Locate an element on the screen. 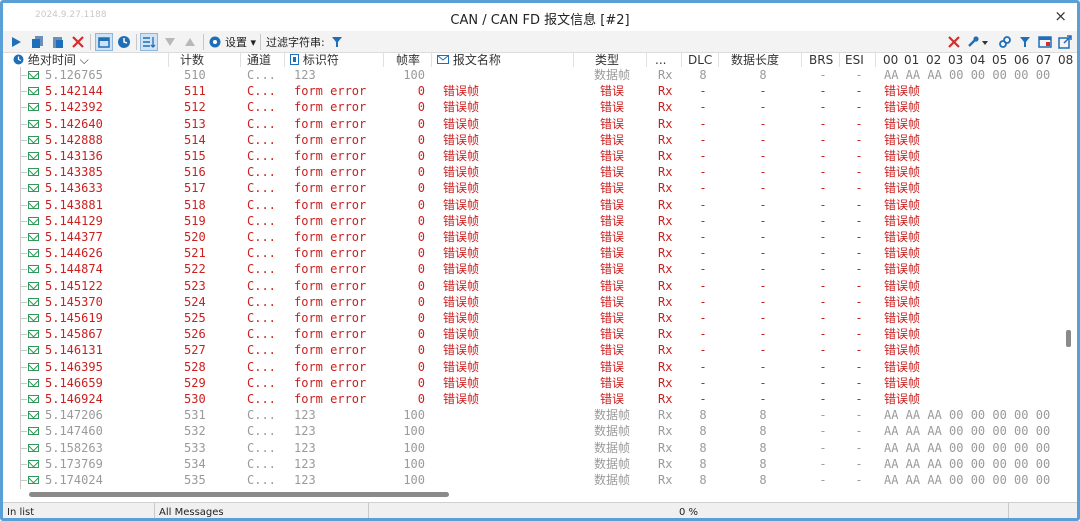 This screenshot has height=521, width=1080. table-row: 5.146131 527 C... form error 0 错误帧 错误 Rx - - - - 错误帧 is located at coordinates (532, 350).